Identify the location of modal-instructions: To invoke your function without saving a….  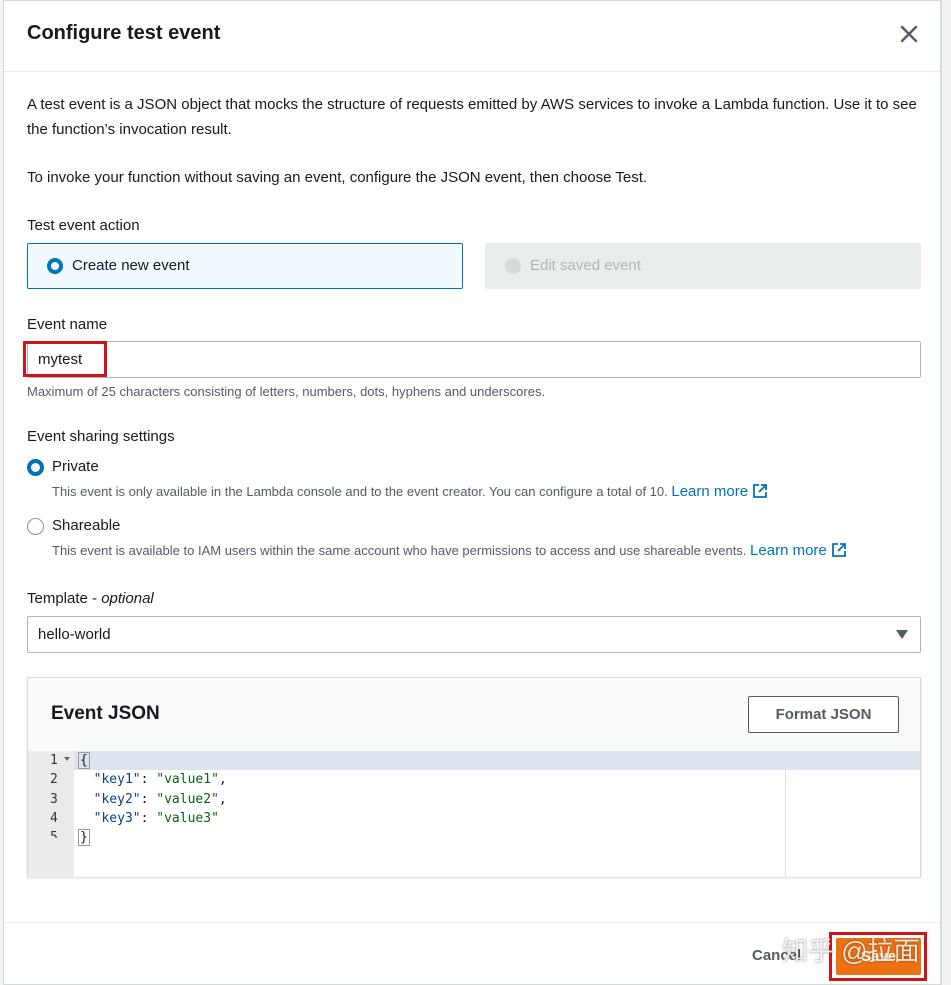
(337, 177).